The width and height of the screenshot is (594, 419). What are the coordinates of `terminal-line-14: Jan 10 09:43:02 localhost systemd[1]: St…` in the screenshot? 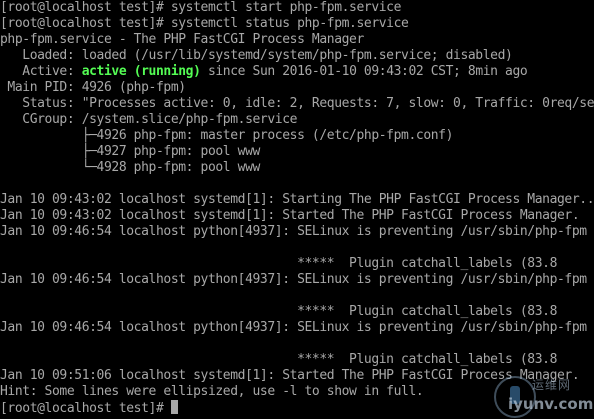 It's located at (290, 215).